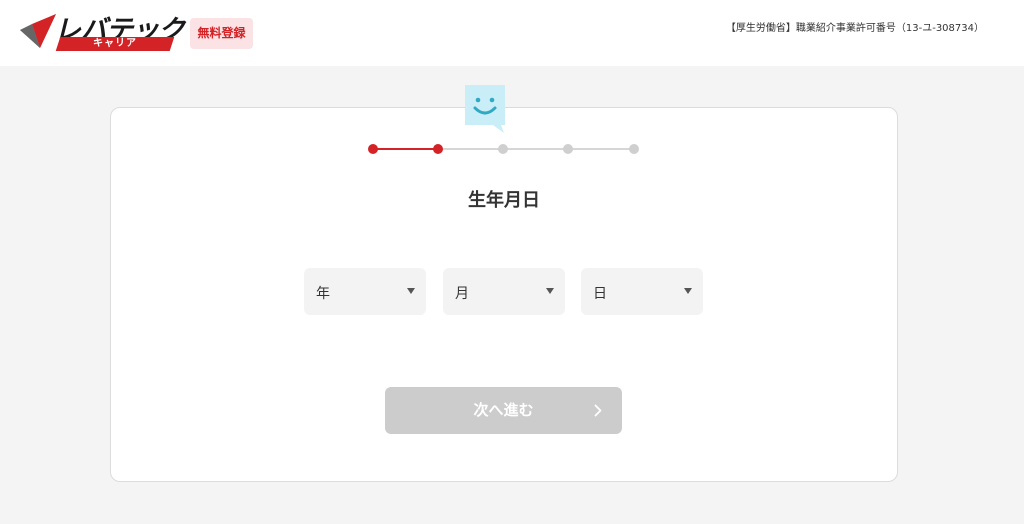 The height and width of the screenshot is (524, 1024). Describe the element at coordinates (642, 291) in the screenshot. I see `day-select: 日` at that location.